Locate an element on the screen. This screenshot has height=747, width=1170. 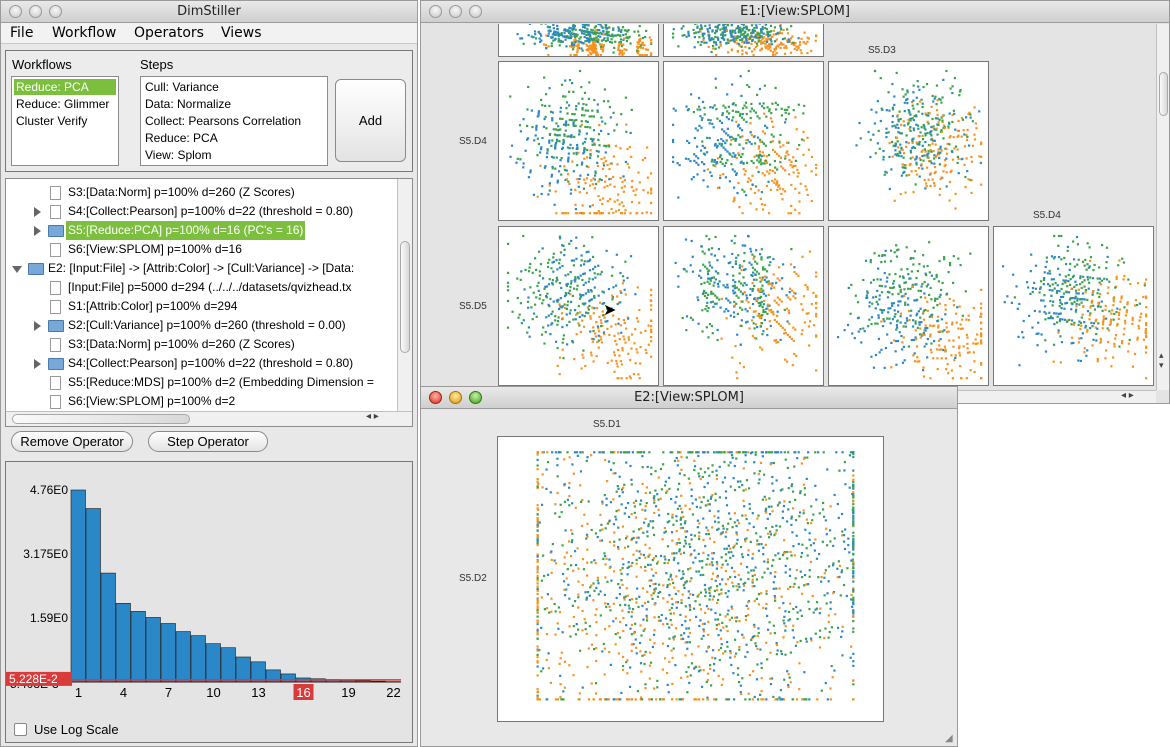
menu-file: File is located at coordinates (21, 33).